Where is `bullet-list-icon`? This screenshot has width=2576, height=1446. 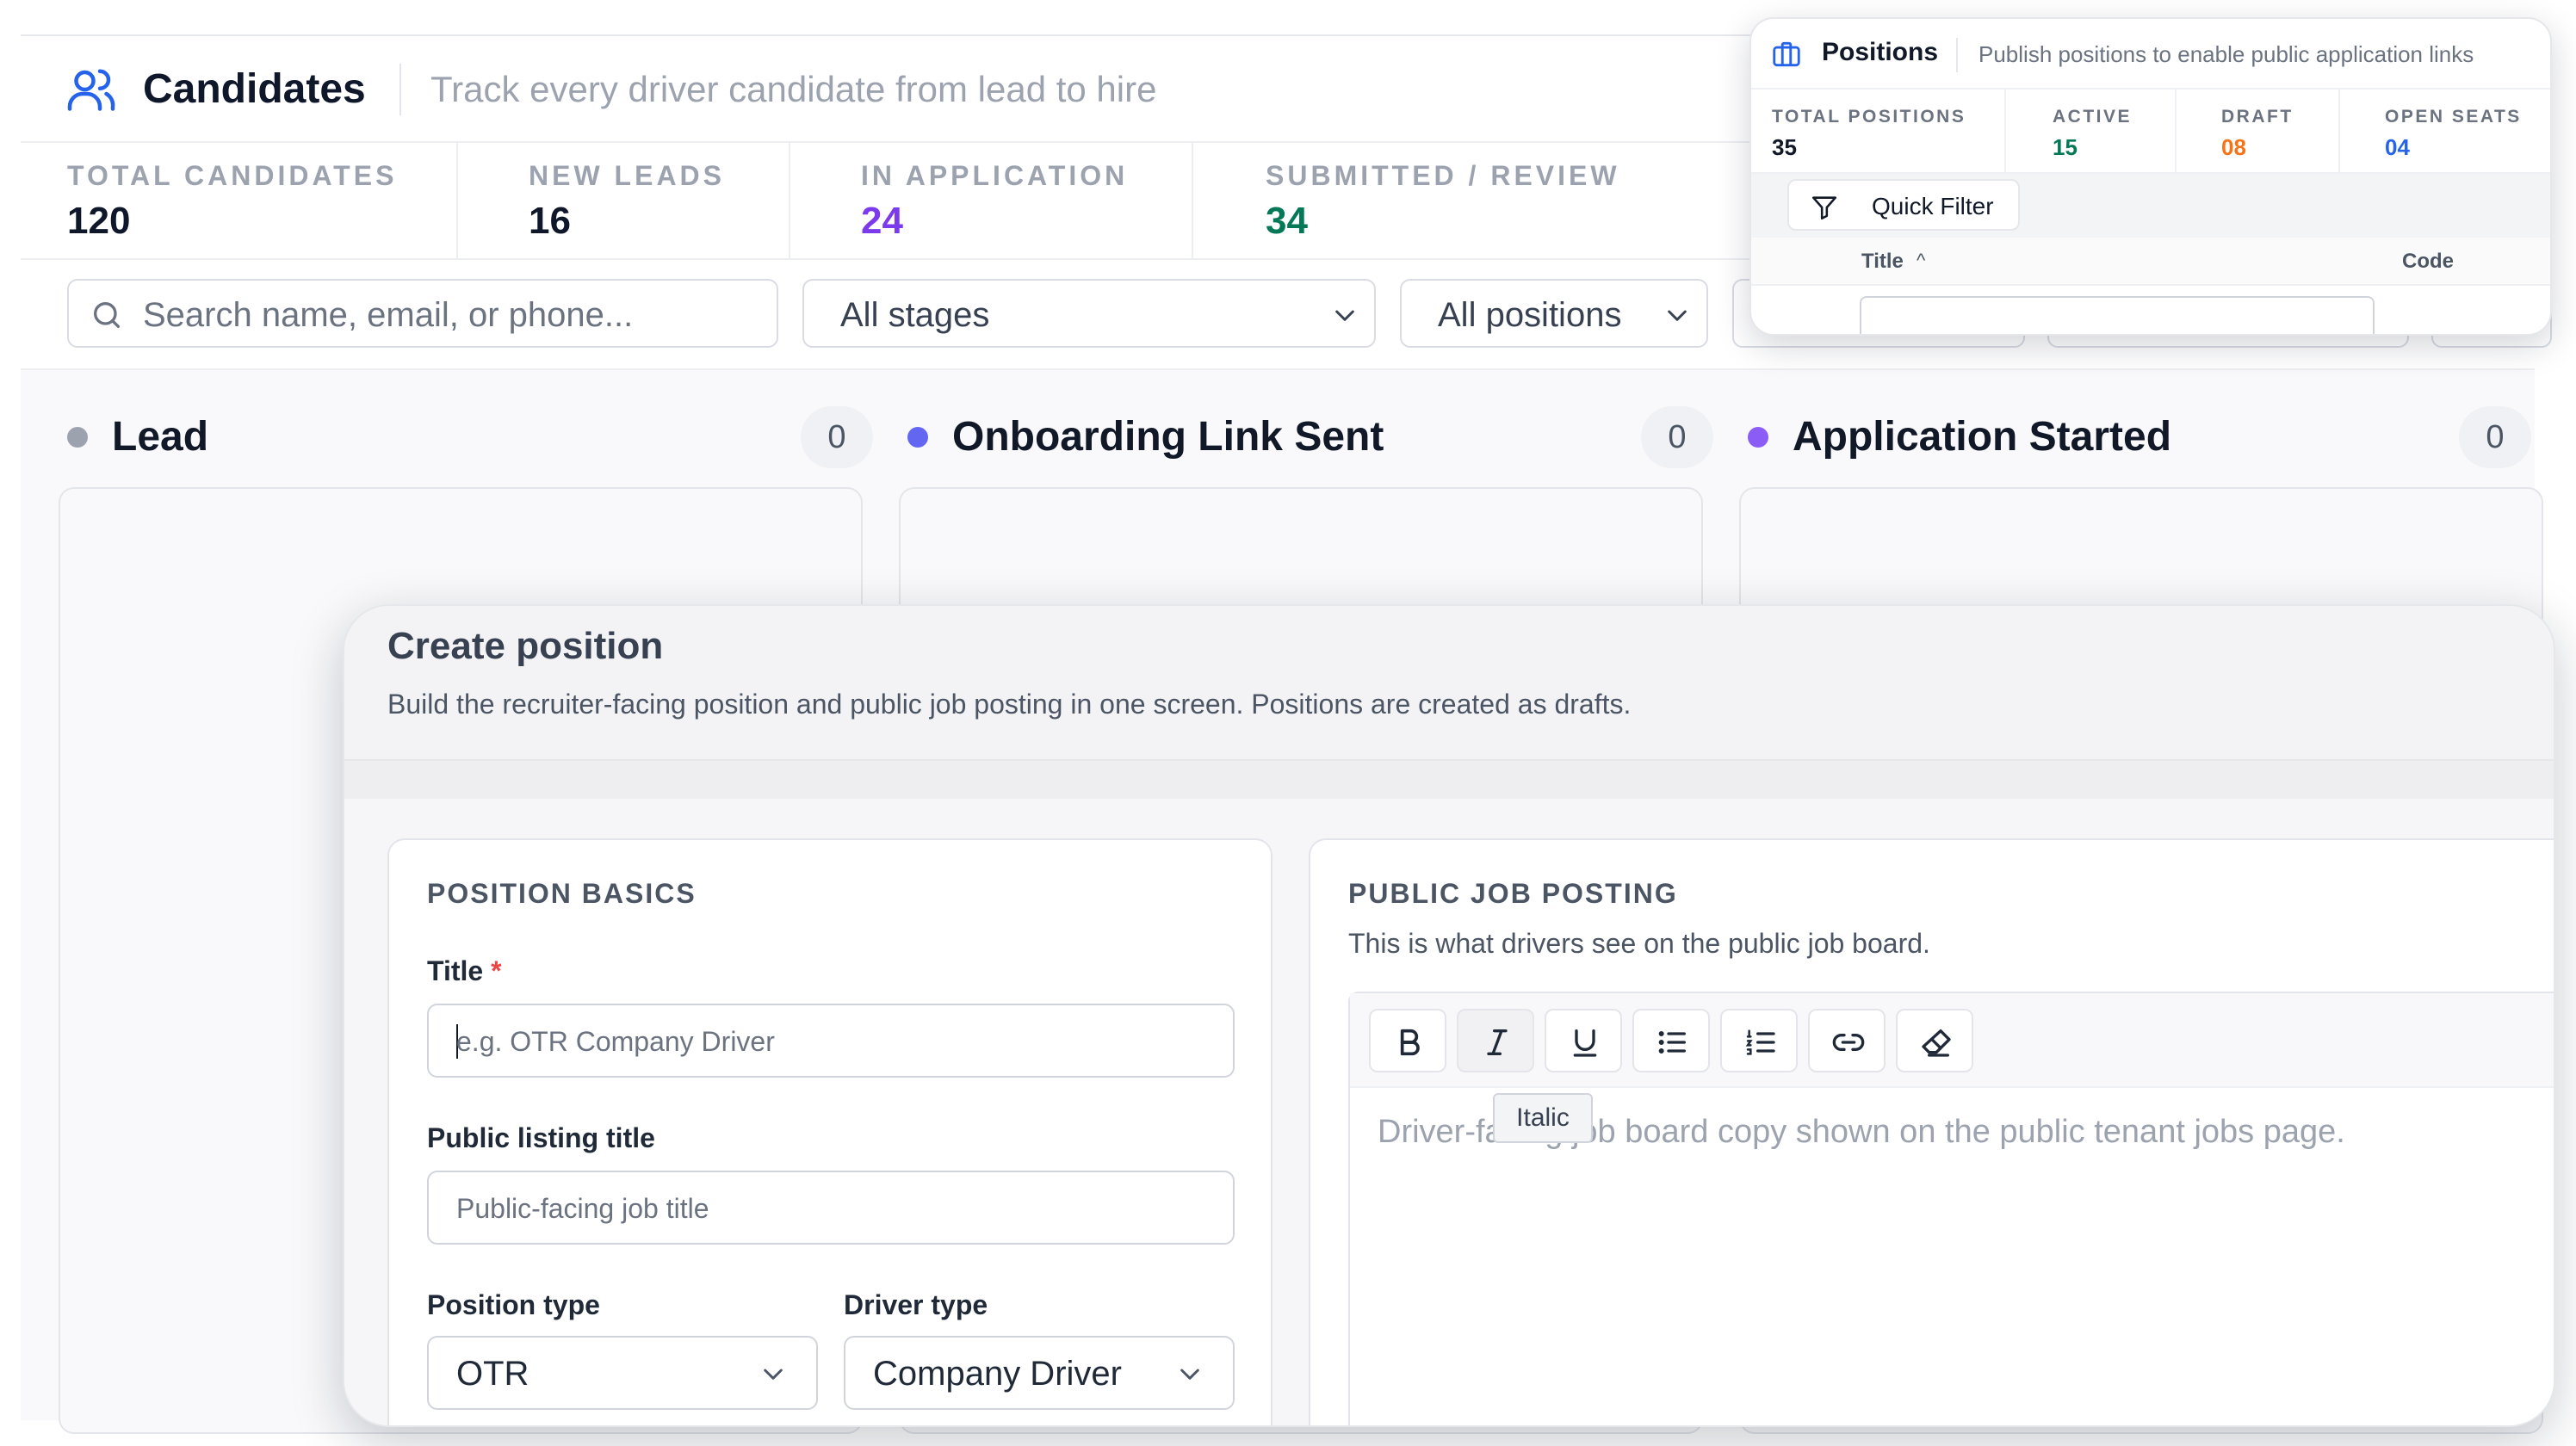 bullet-list-icon is located at coordinates (1672, 1042).